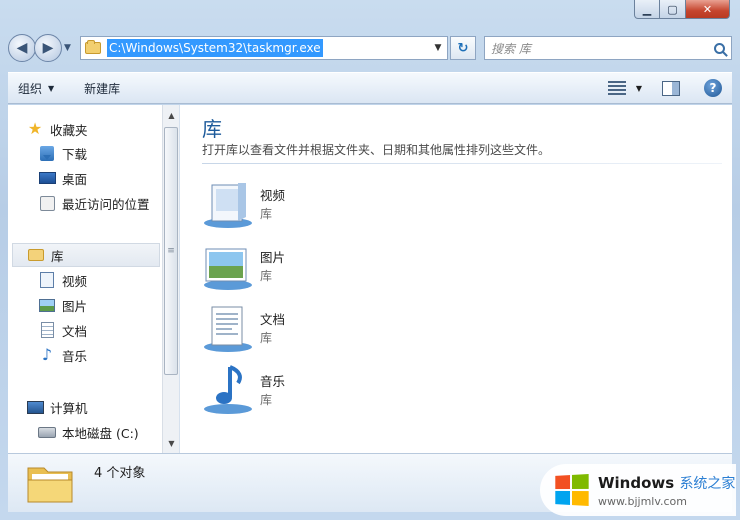 The image size is (740, 520). What do you see at coordinates (47, 305) in the screenshot?
I see `picture-icon` at bounding box center [47, 305].